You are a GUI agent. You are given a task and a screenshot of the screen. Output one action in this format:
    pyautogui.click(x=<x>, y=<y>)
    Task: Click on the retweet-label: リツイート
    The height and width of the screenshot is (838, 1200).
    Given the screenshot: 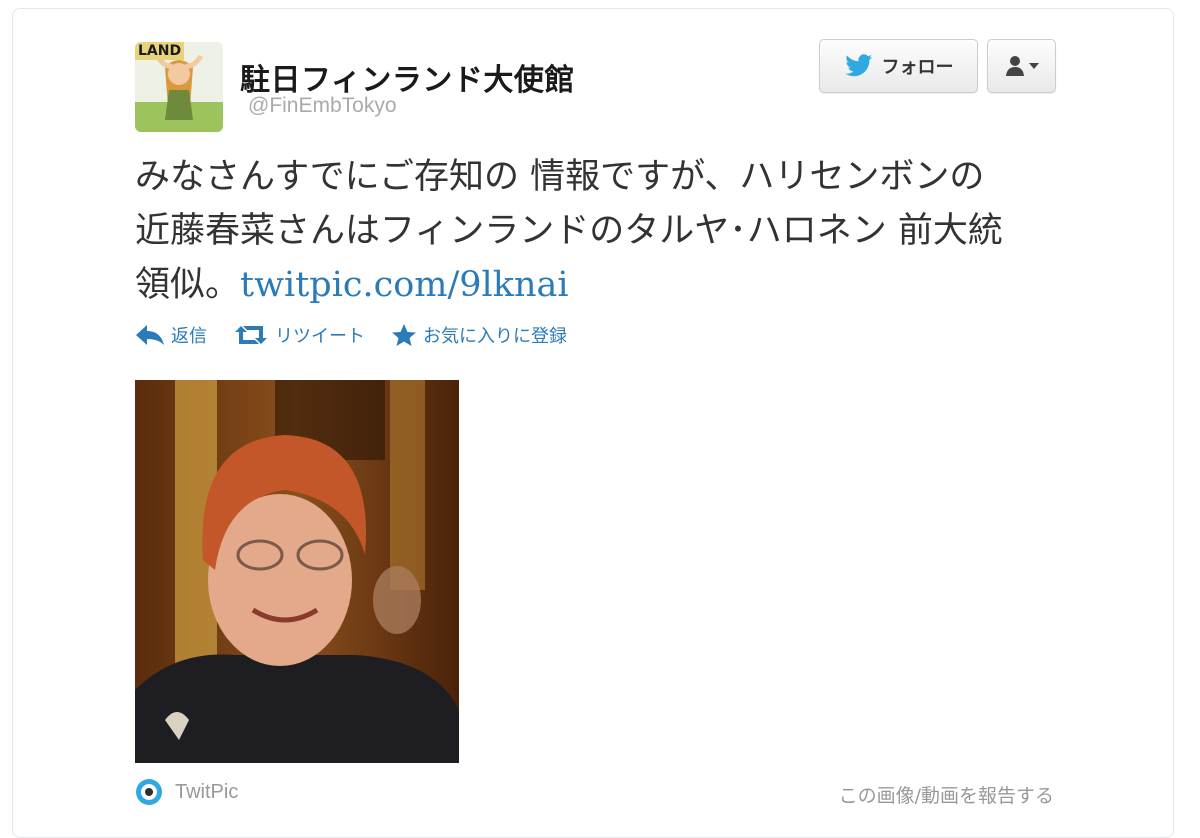 What is the action you would take?
    pyautogui.click(x=320, y=336)
    